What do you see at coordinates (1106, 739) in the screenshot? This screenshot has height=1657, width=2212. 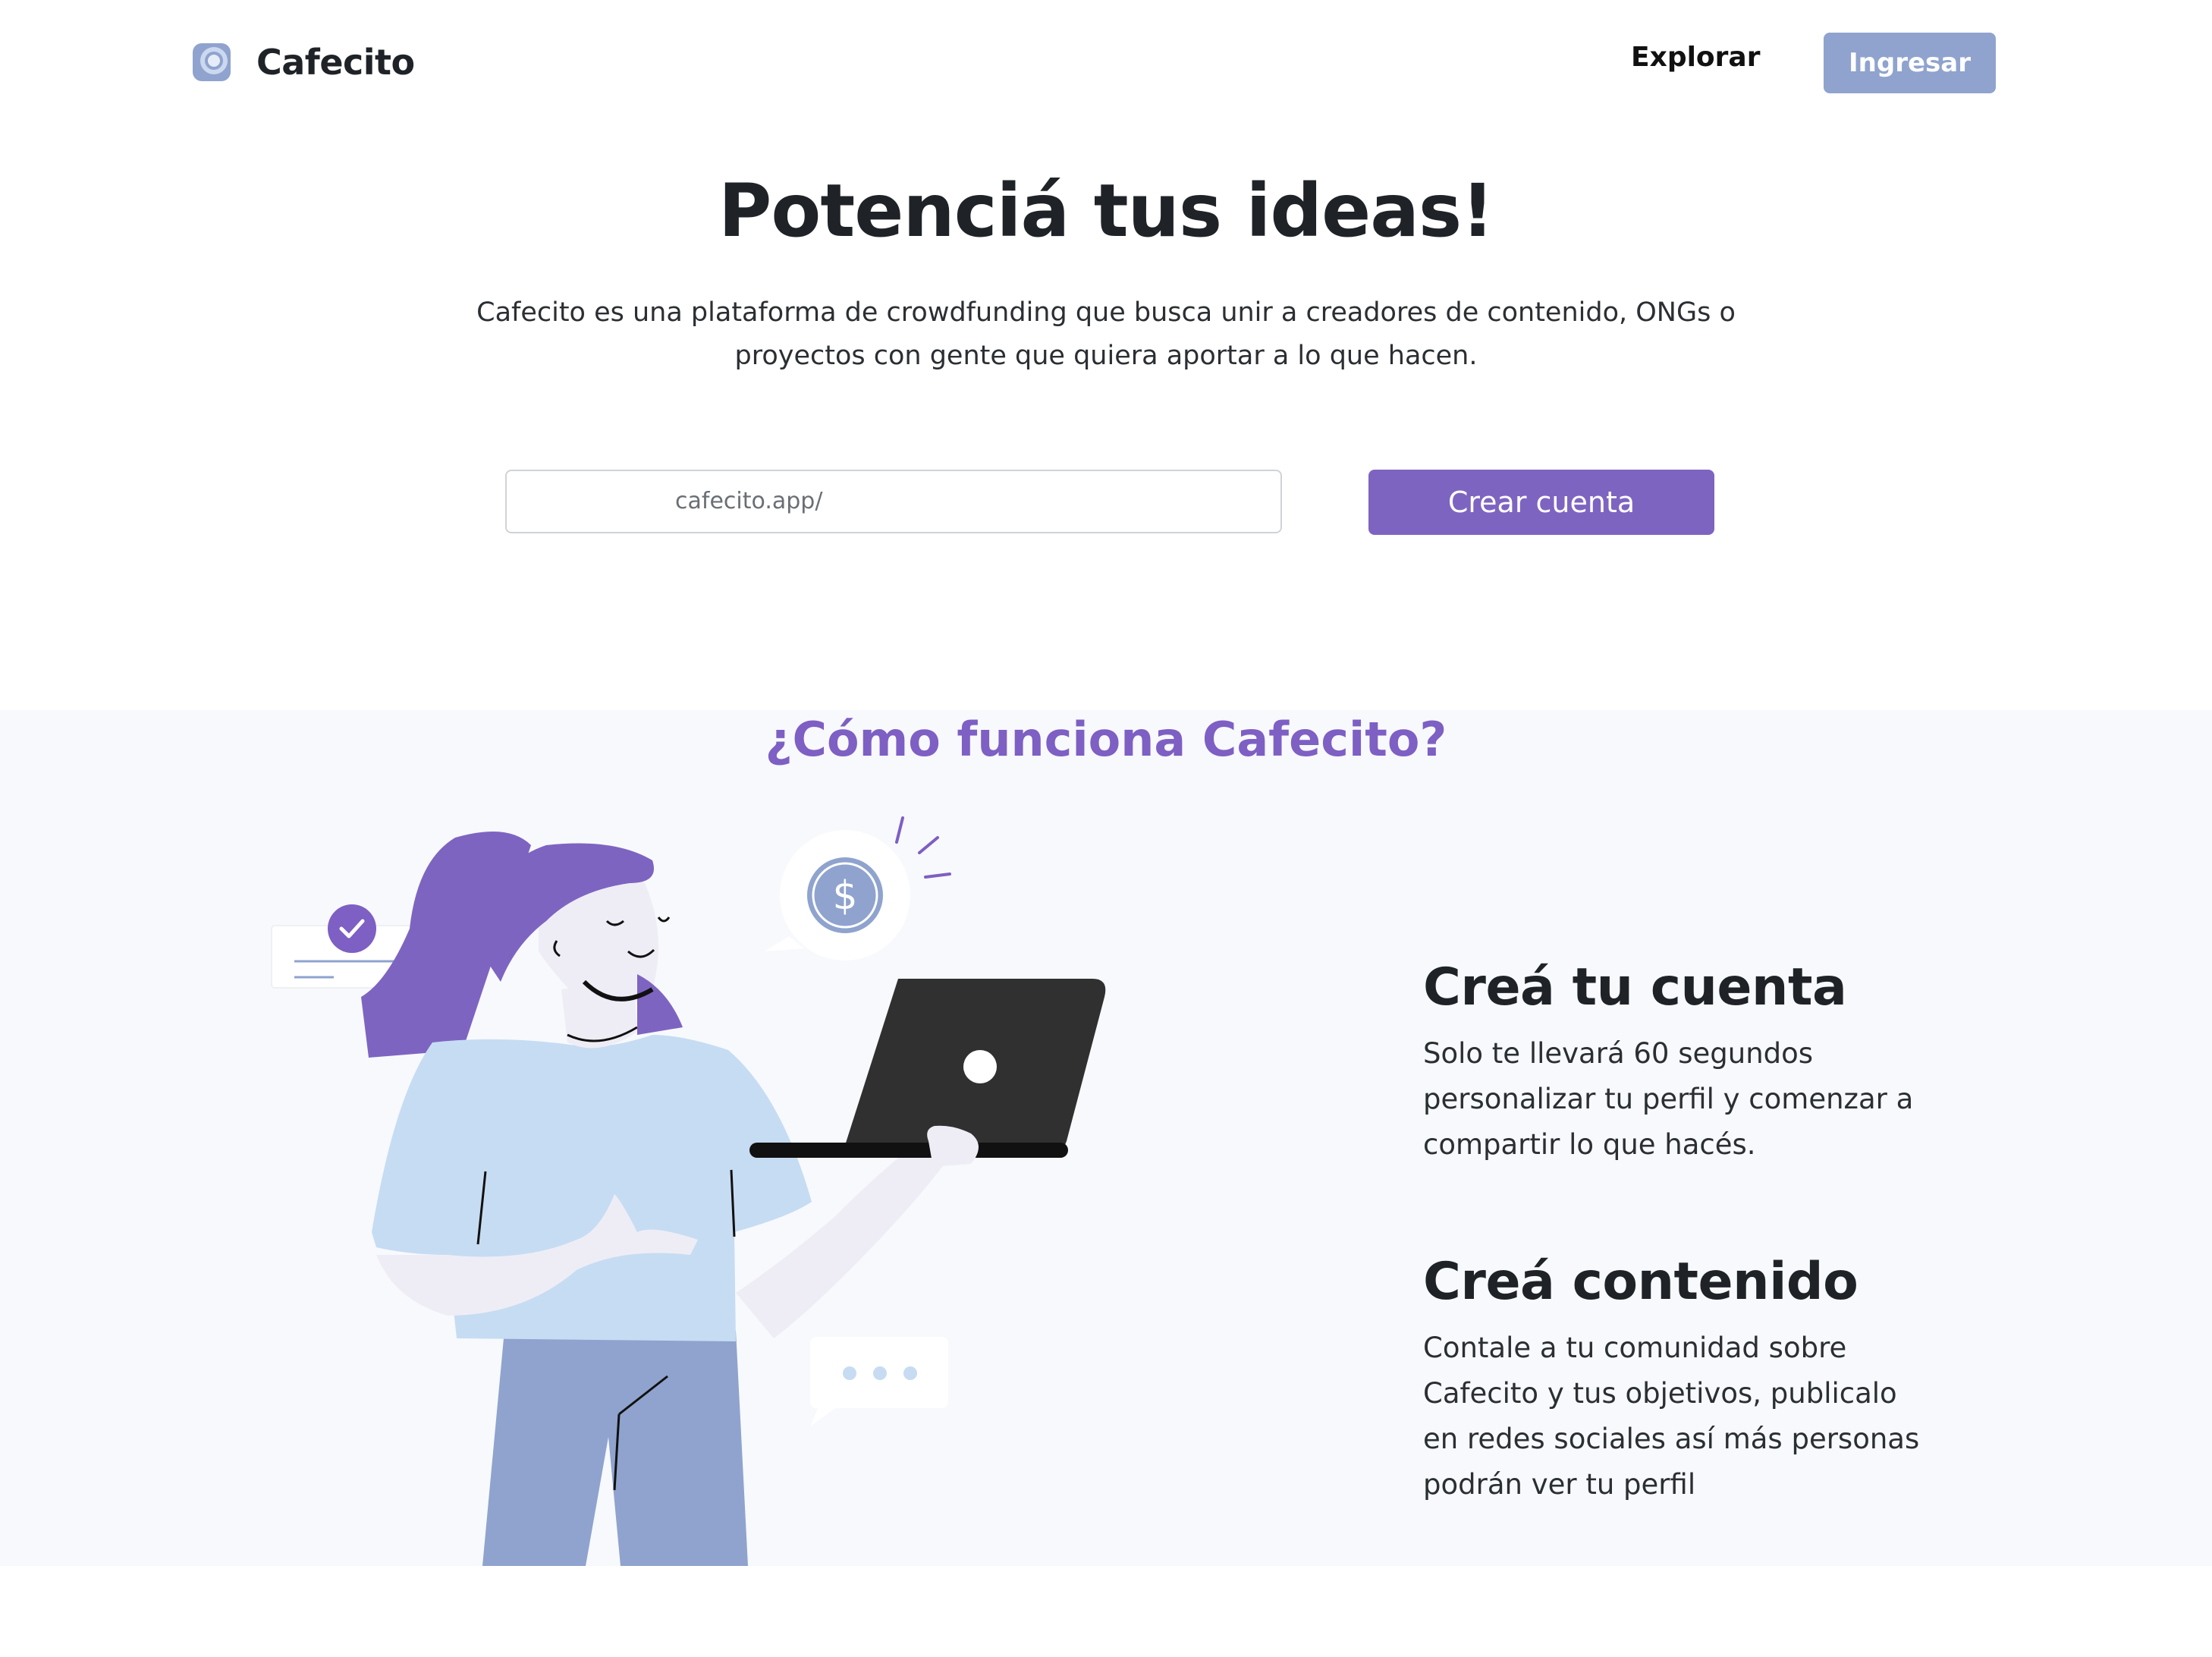 I see `how-it-works-title: ¿Cómo funciona Cafecito?` at bounding box center [1106, 739].